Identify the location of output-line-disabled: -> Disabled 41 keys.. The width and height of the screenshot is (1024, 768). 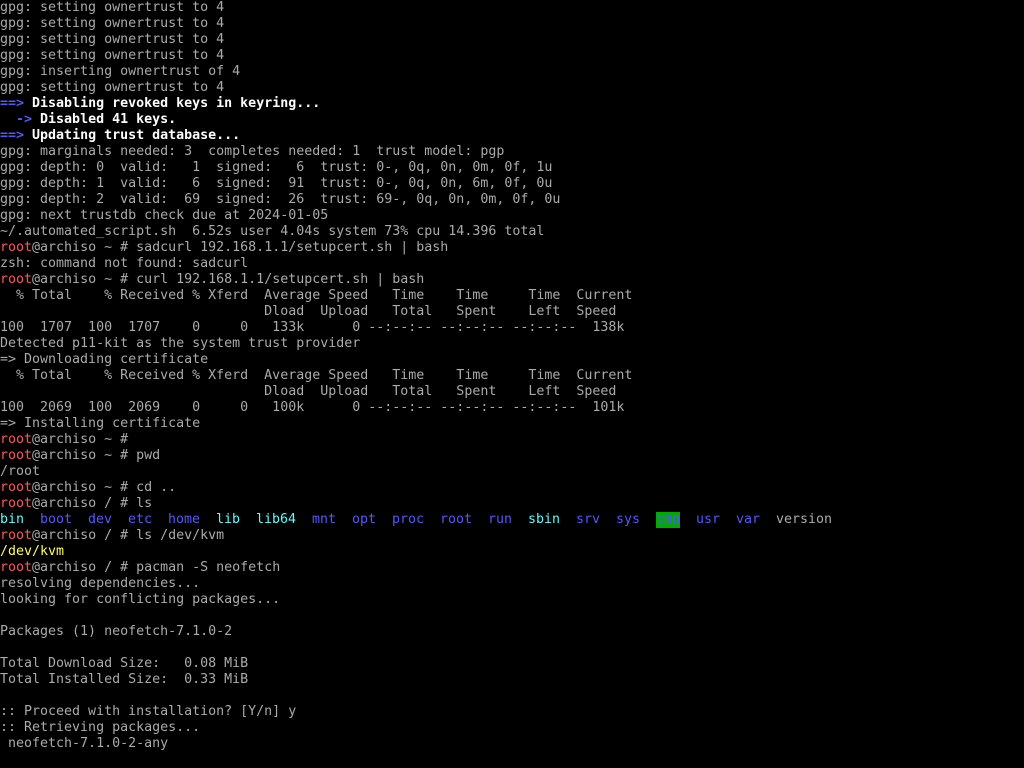
(512, 120).